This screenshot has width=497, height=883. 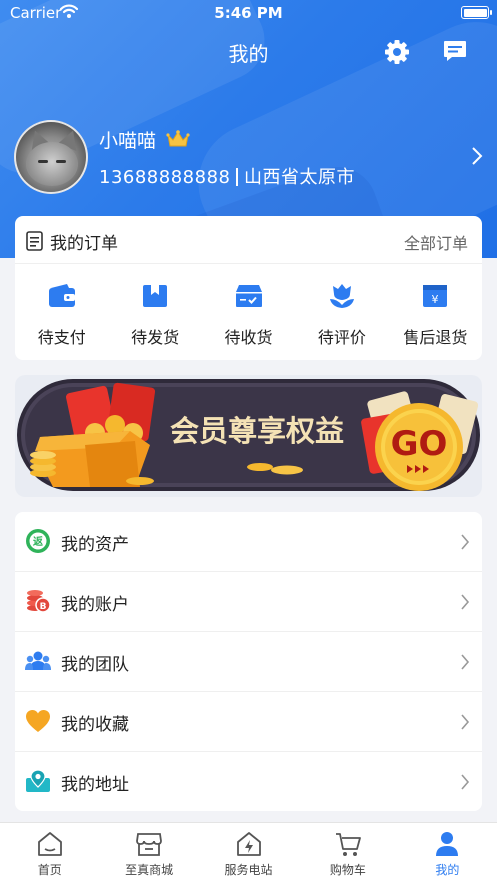 I want to click on user-location: 山西省太原市, so click(x=299, y=177).